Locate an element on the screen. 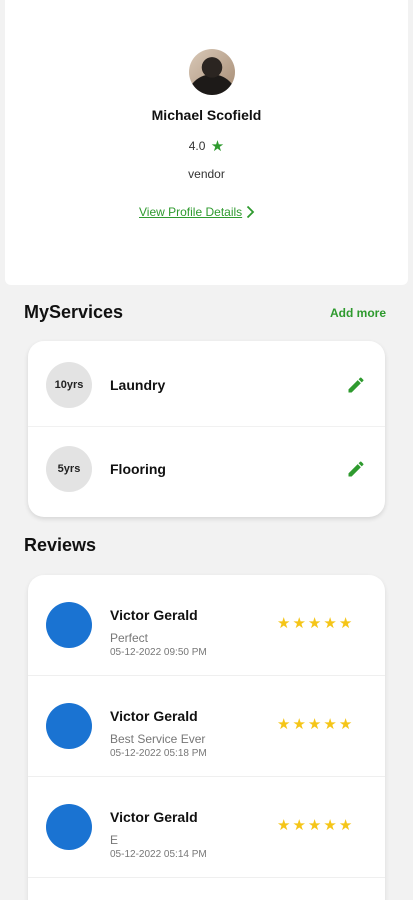 The height and width of the screenshot is (900, 413). profile-rating: 4.0 ★ is located at coordinates (206, 146).